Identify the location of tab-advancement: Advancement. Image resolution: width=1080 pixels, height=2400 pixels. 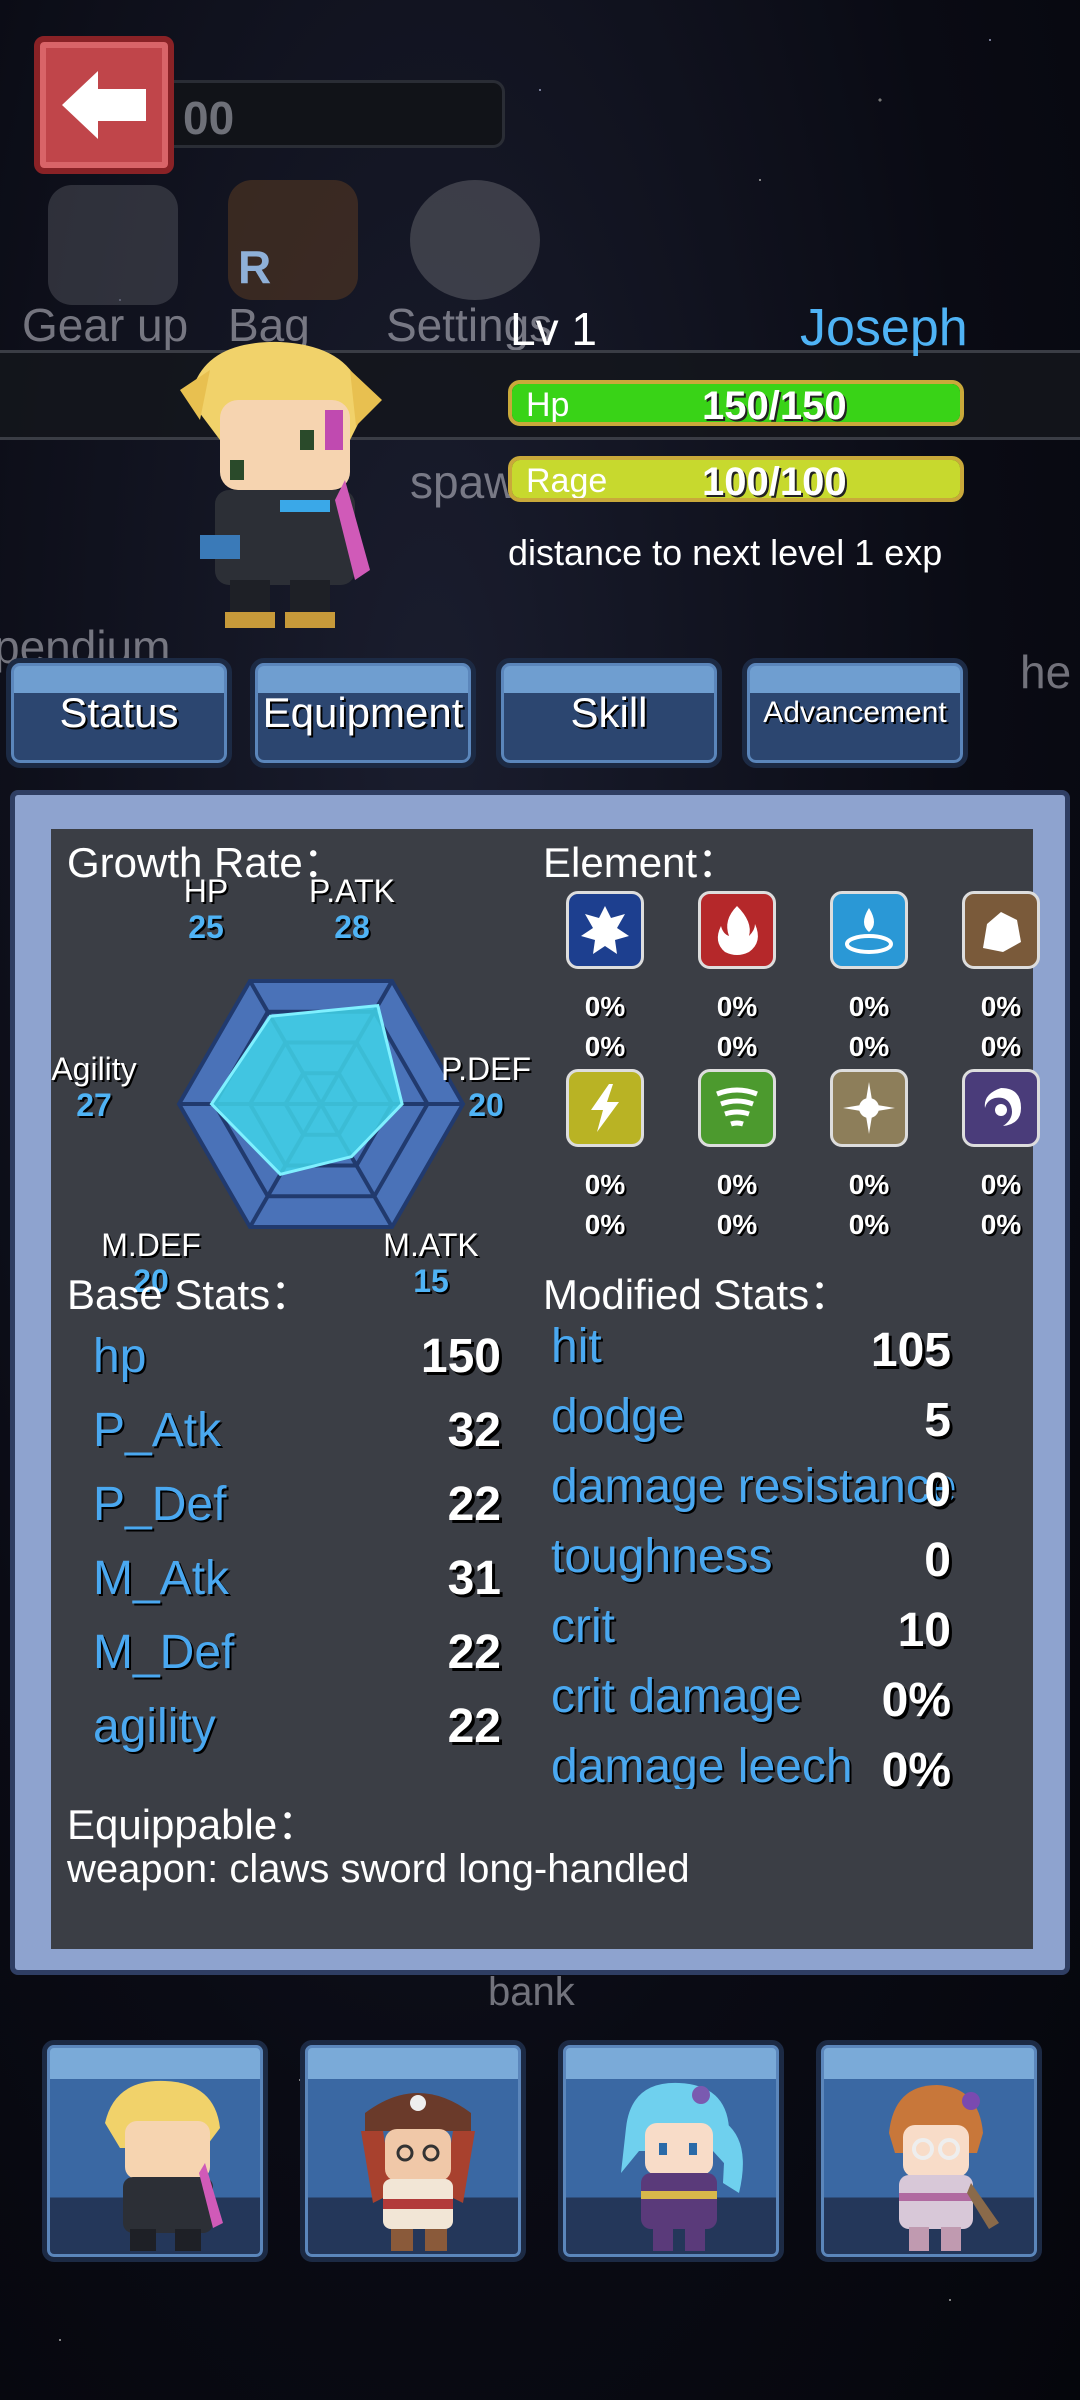
(855, 713).